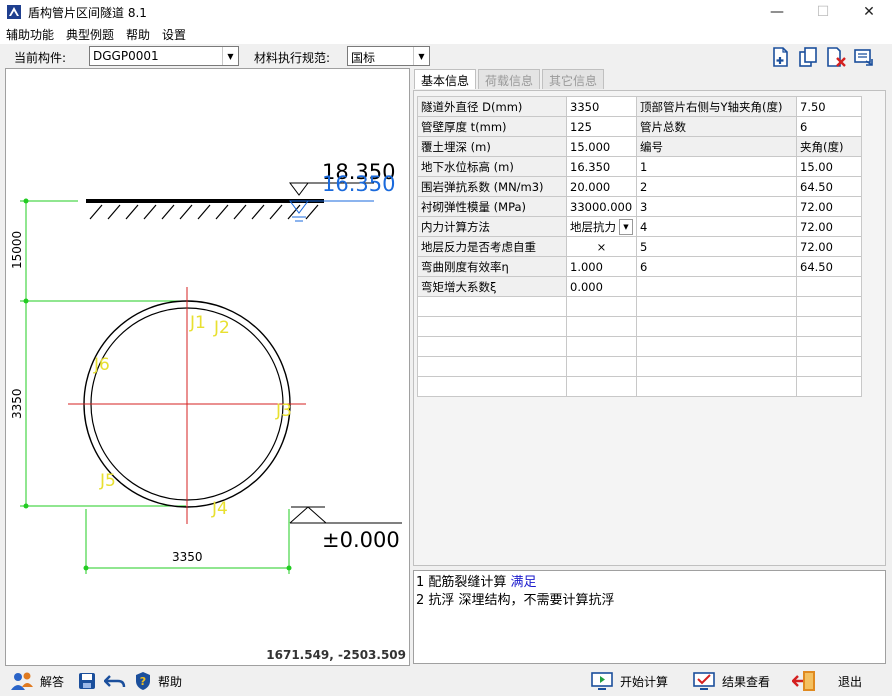 The height and width of the screenshot is (696, 892). I want to click on table-row: 衬砌弹性模量 (MPa) 33000.000 3 72.00, so click(639, 206).